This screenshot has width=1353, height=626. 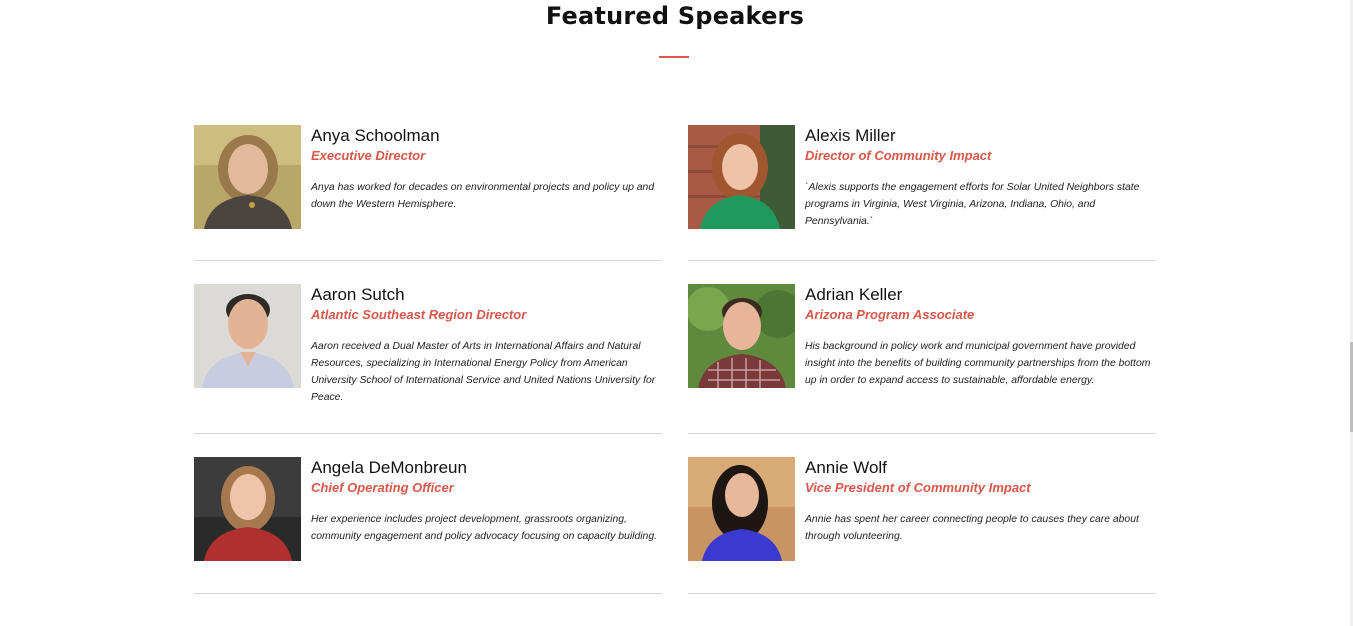 I want to click on speaker-role: Atlantic Southeast Region Director, so click(x=419, y=314).